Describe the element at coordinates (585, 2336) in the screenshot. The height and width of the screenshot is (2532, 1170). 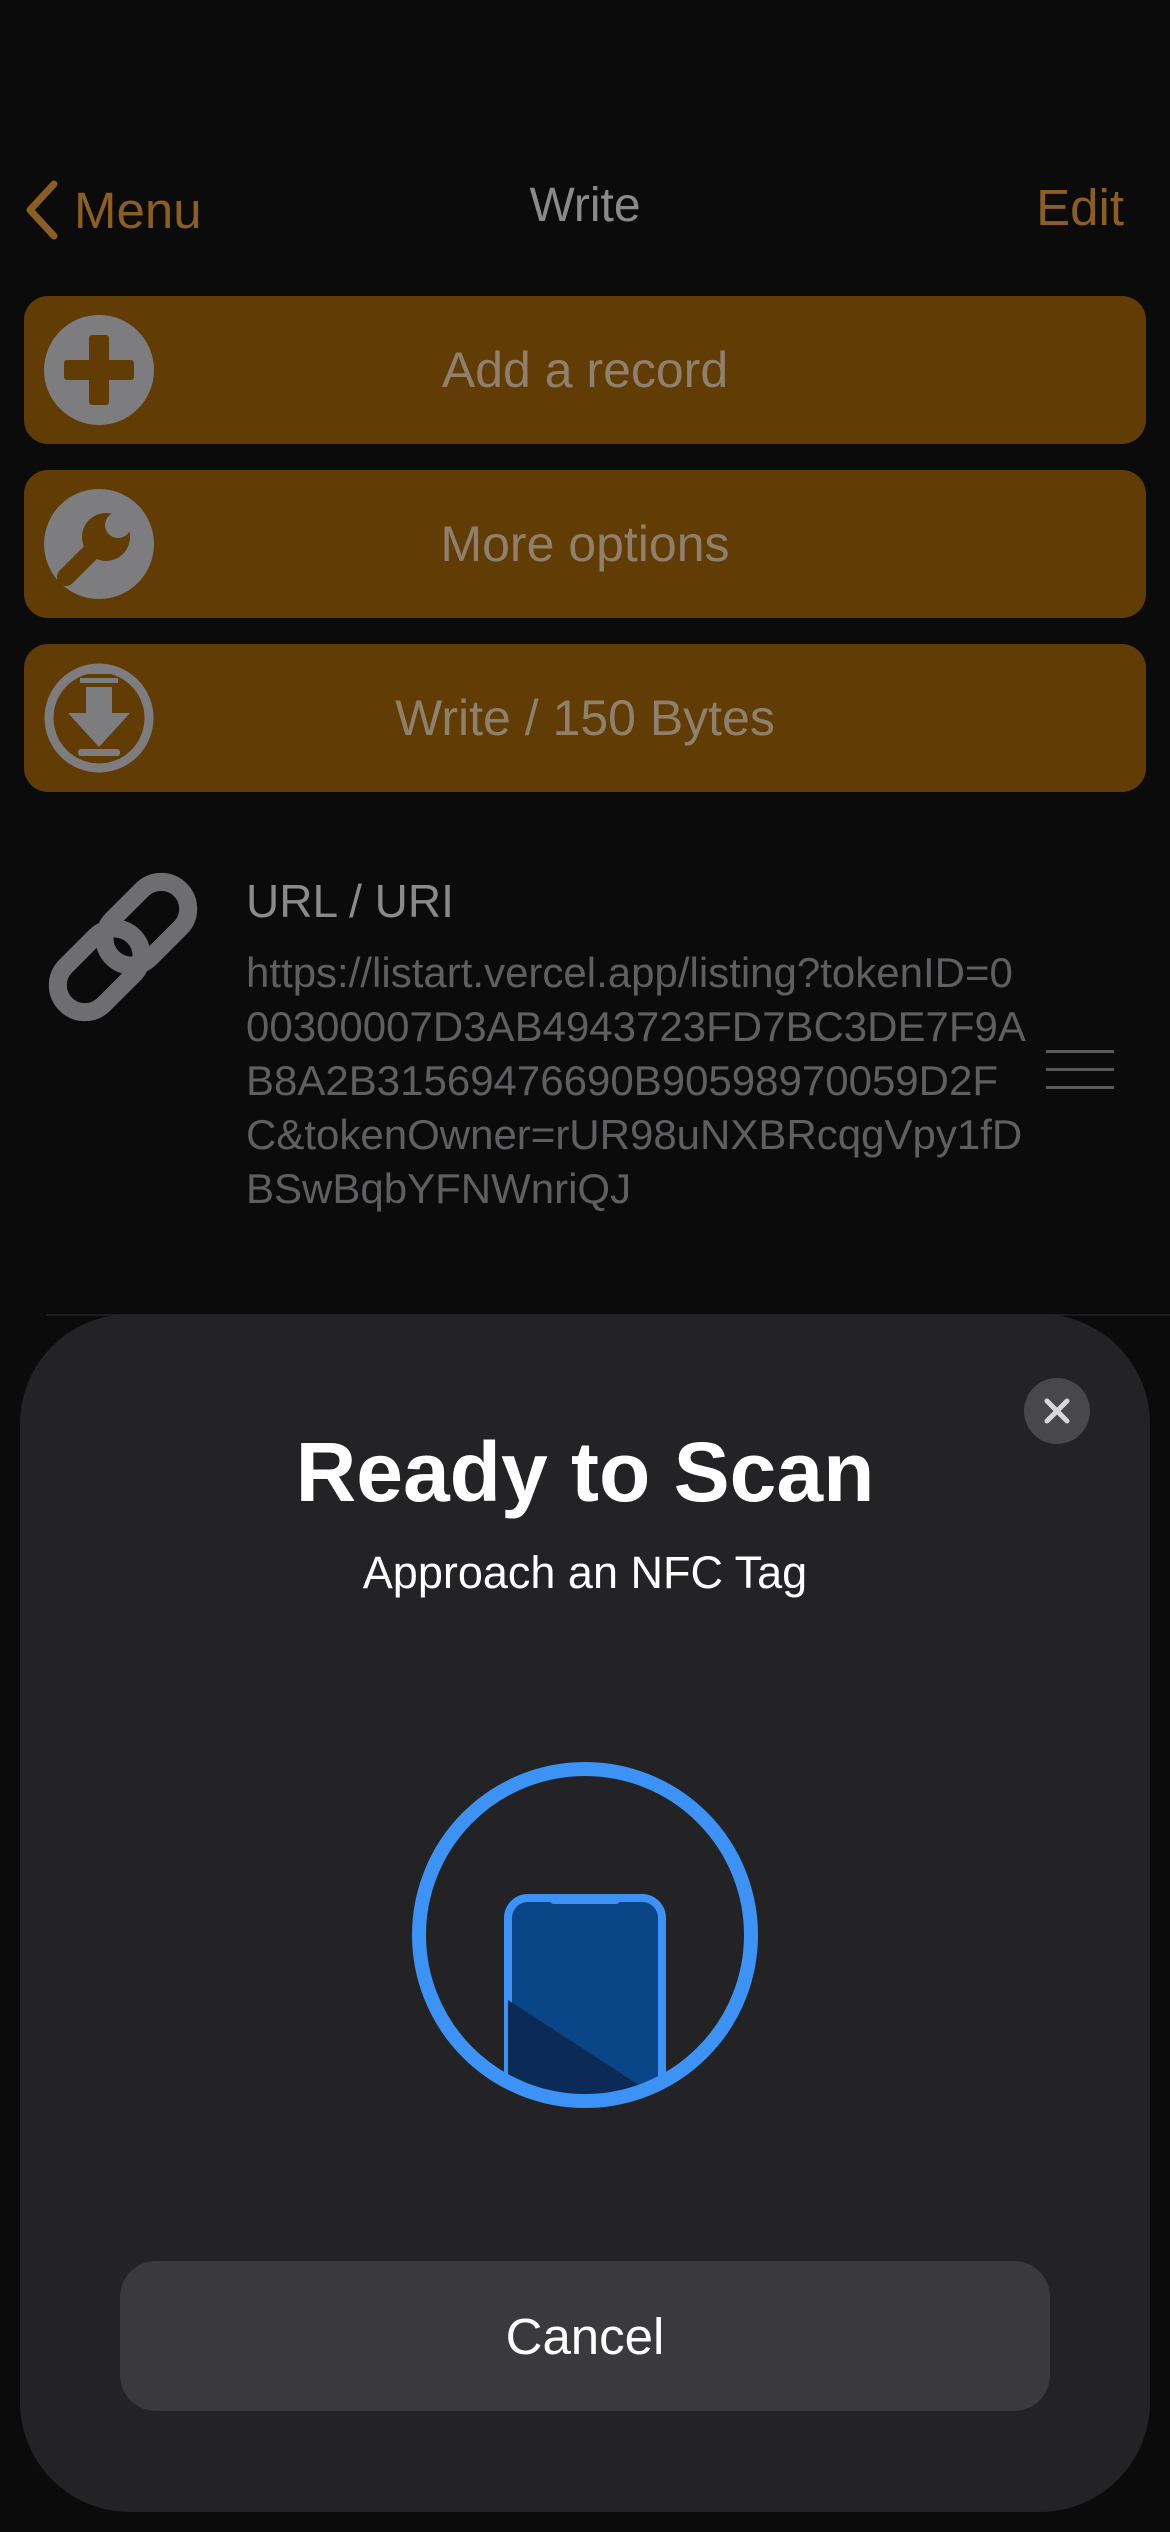
I see `cancel-button: Cancel` at that location.